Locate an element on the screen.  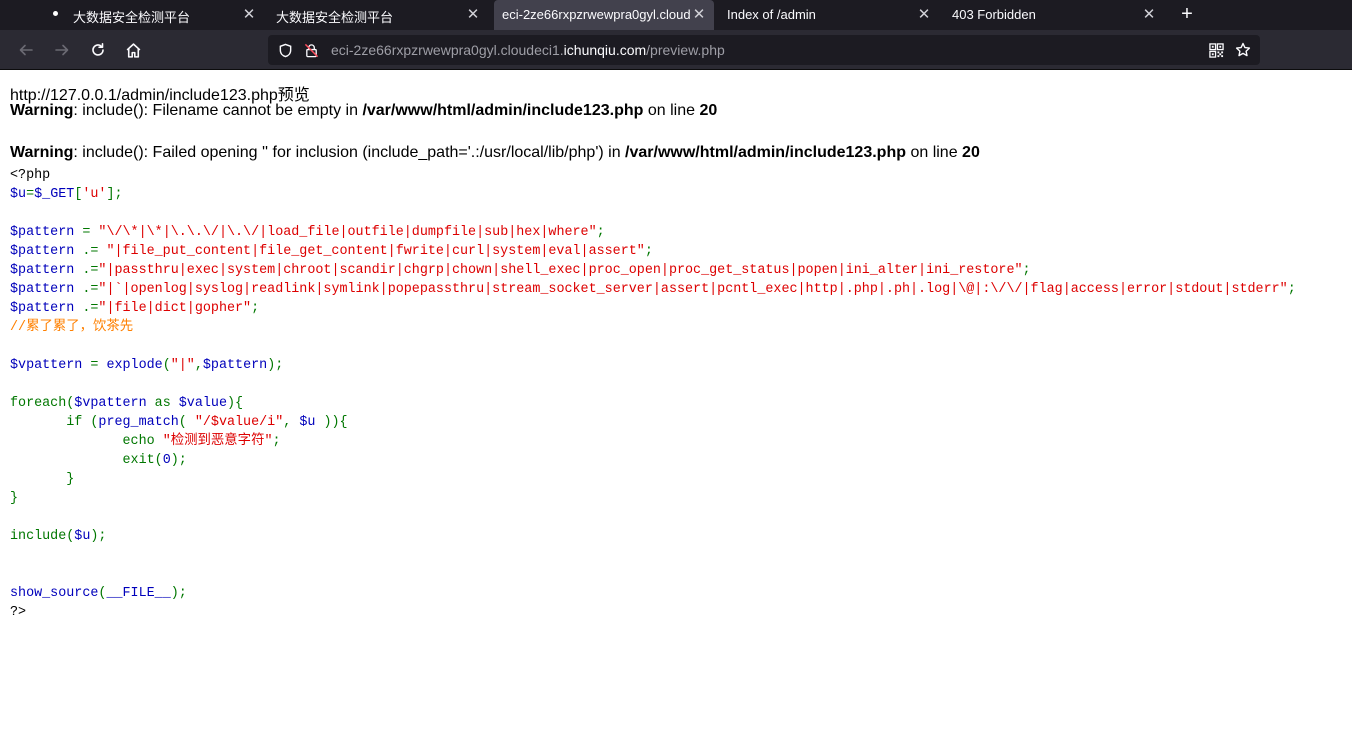
code-token: 'u' is located at coordinates (94, 194).